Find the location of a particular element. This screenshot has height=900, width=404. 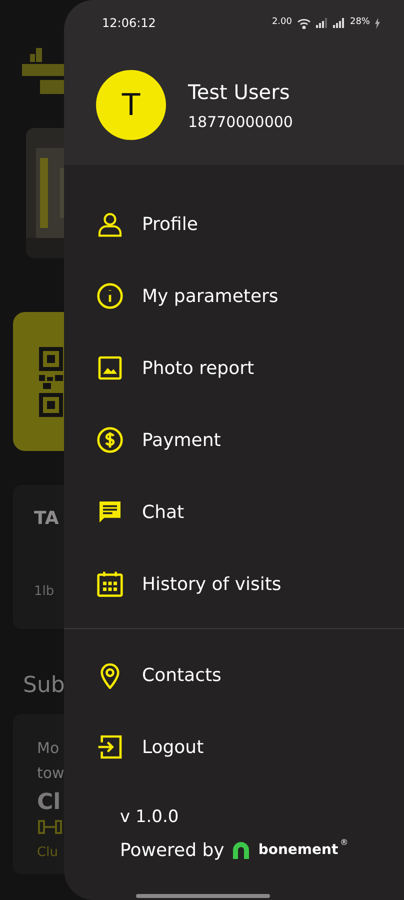

info-icon is located at coordinates (110, 296).